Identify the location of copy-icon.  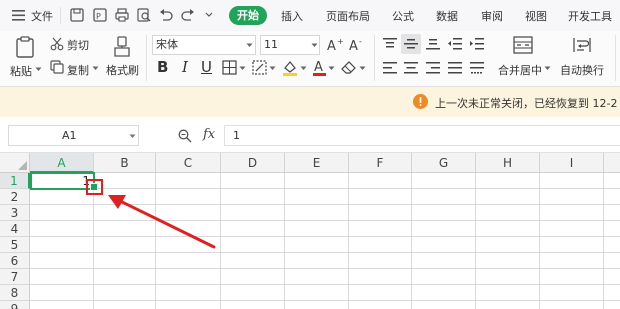
(57, 67).